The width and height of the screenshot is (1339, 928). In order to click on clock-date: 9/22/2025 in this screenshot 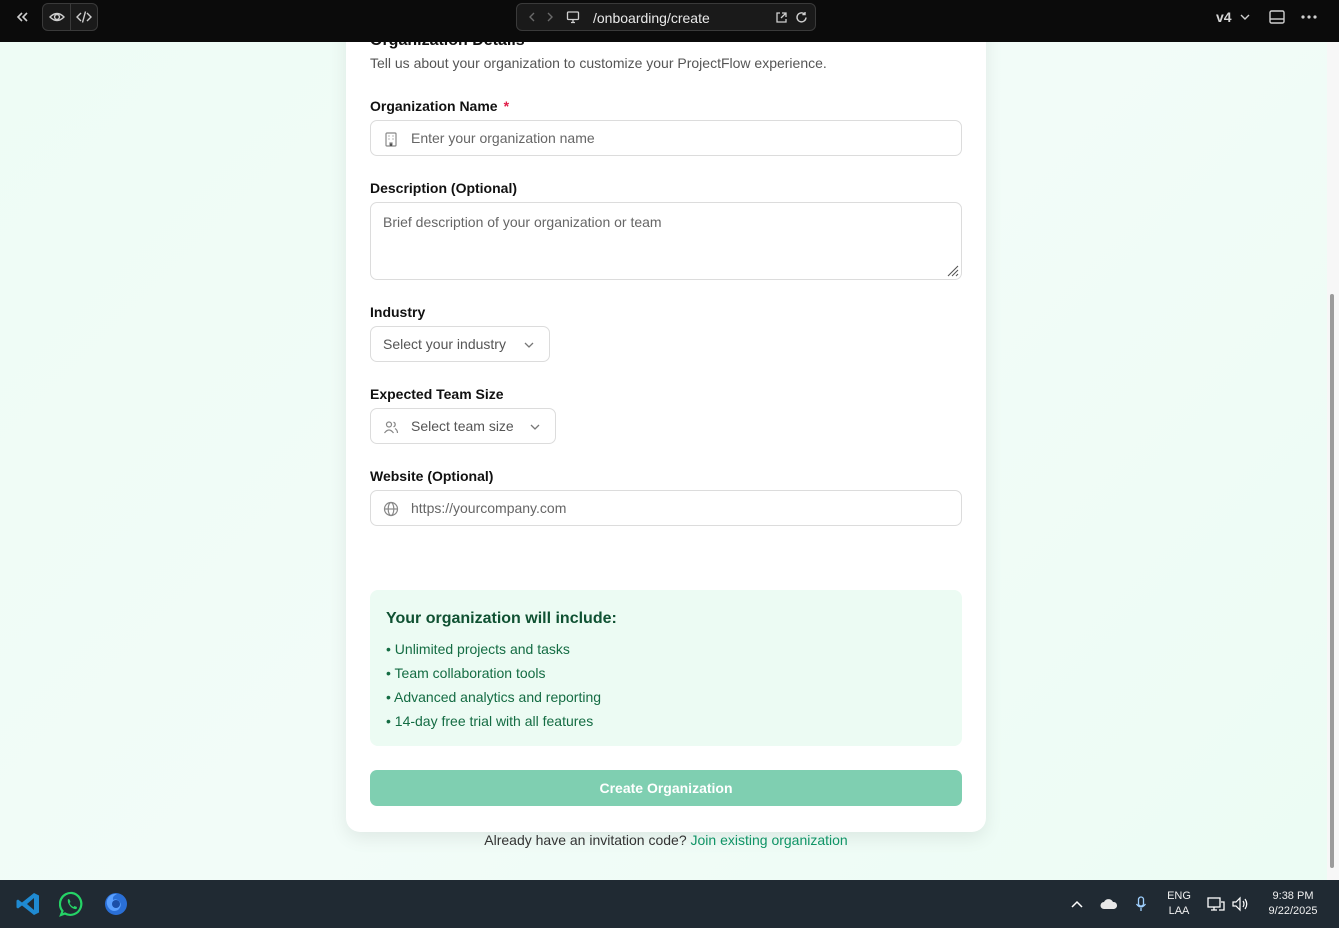, I will do `click(1293, 911)`.